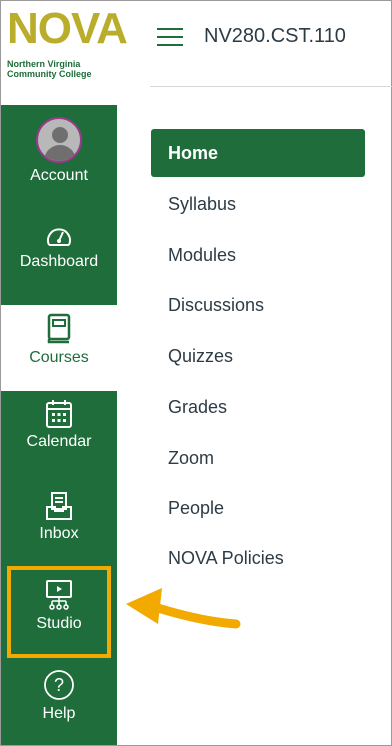  Describe the element at coordinates (59, 612) in the screenshot. I see `studio-highlight-box` at that location.